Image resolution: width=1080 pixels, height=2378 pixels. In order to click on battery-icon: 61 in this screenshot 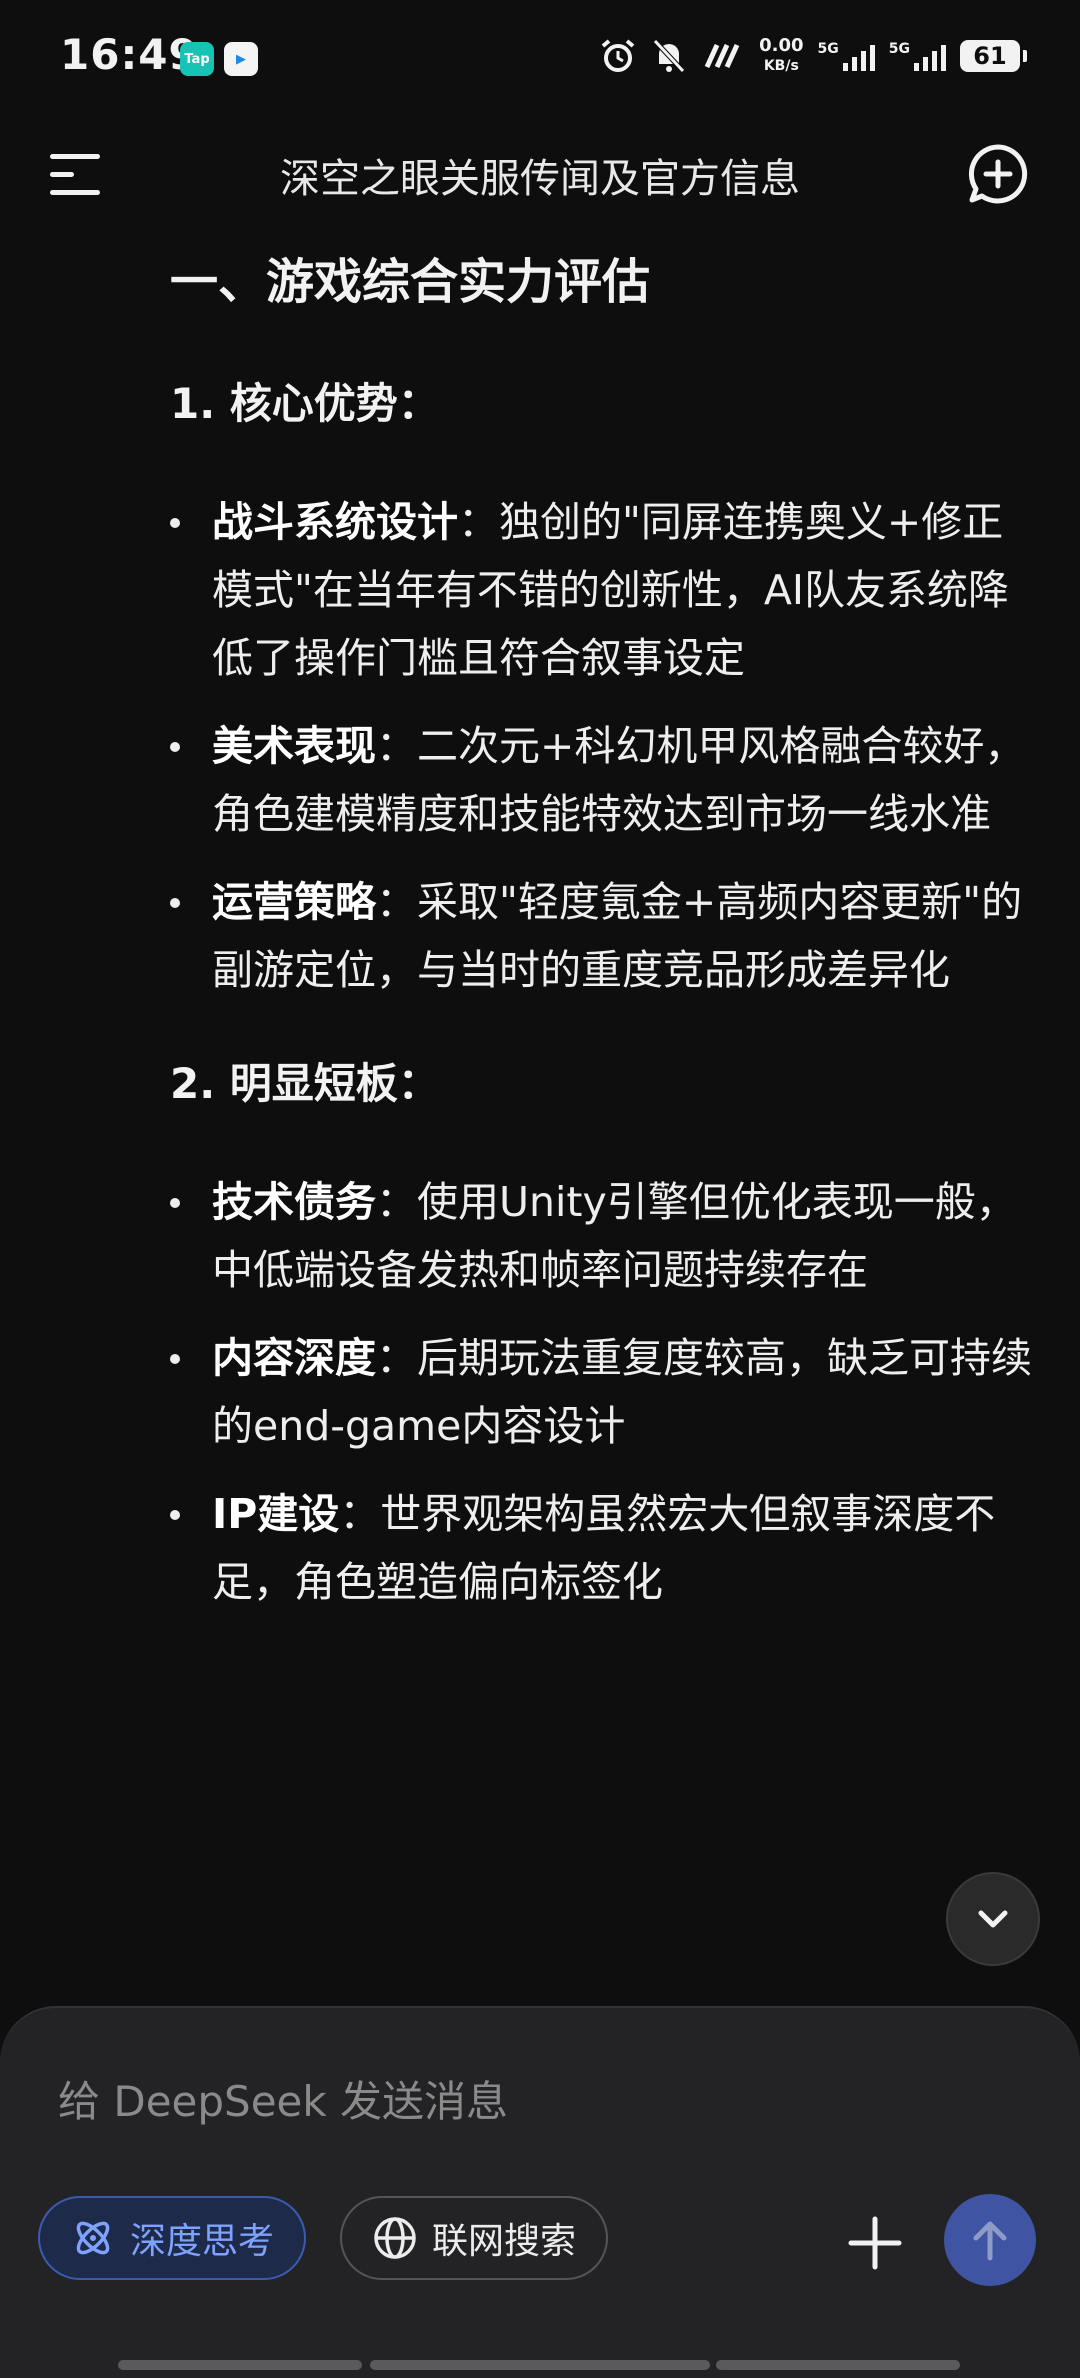, I will do `click(993, 56)`.